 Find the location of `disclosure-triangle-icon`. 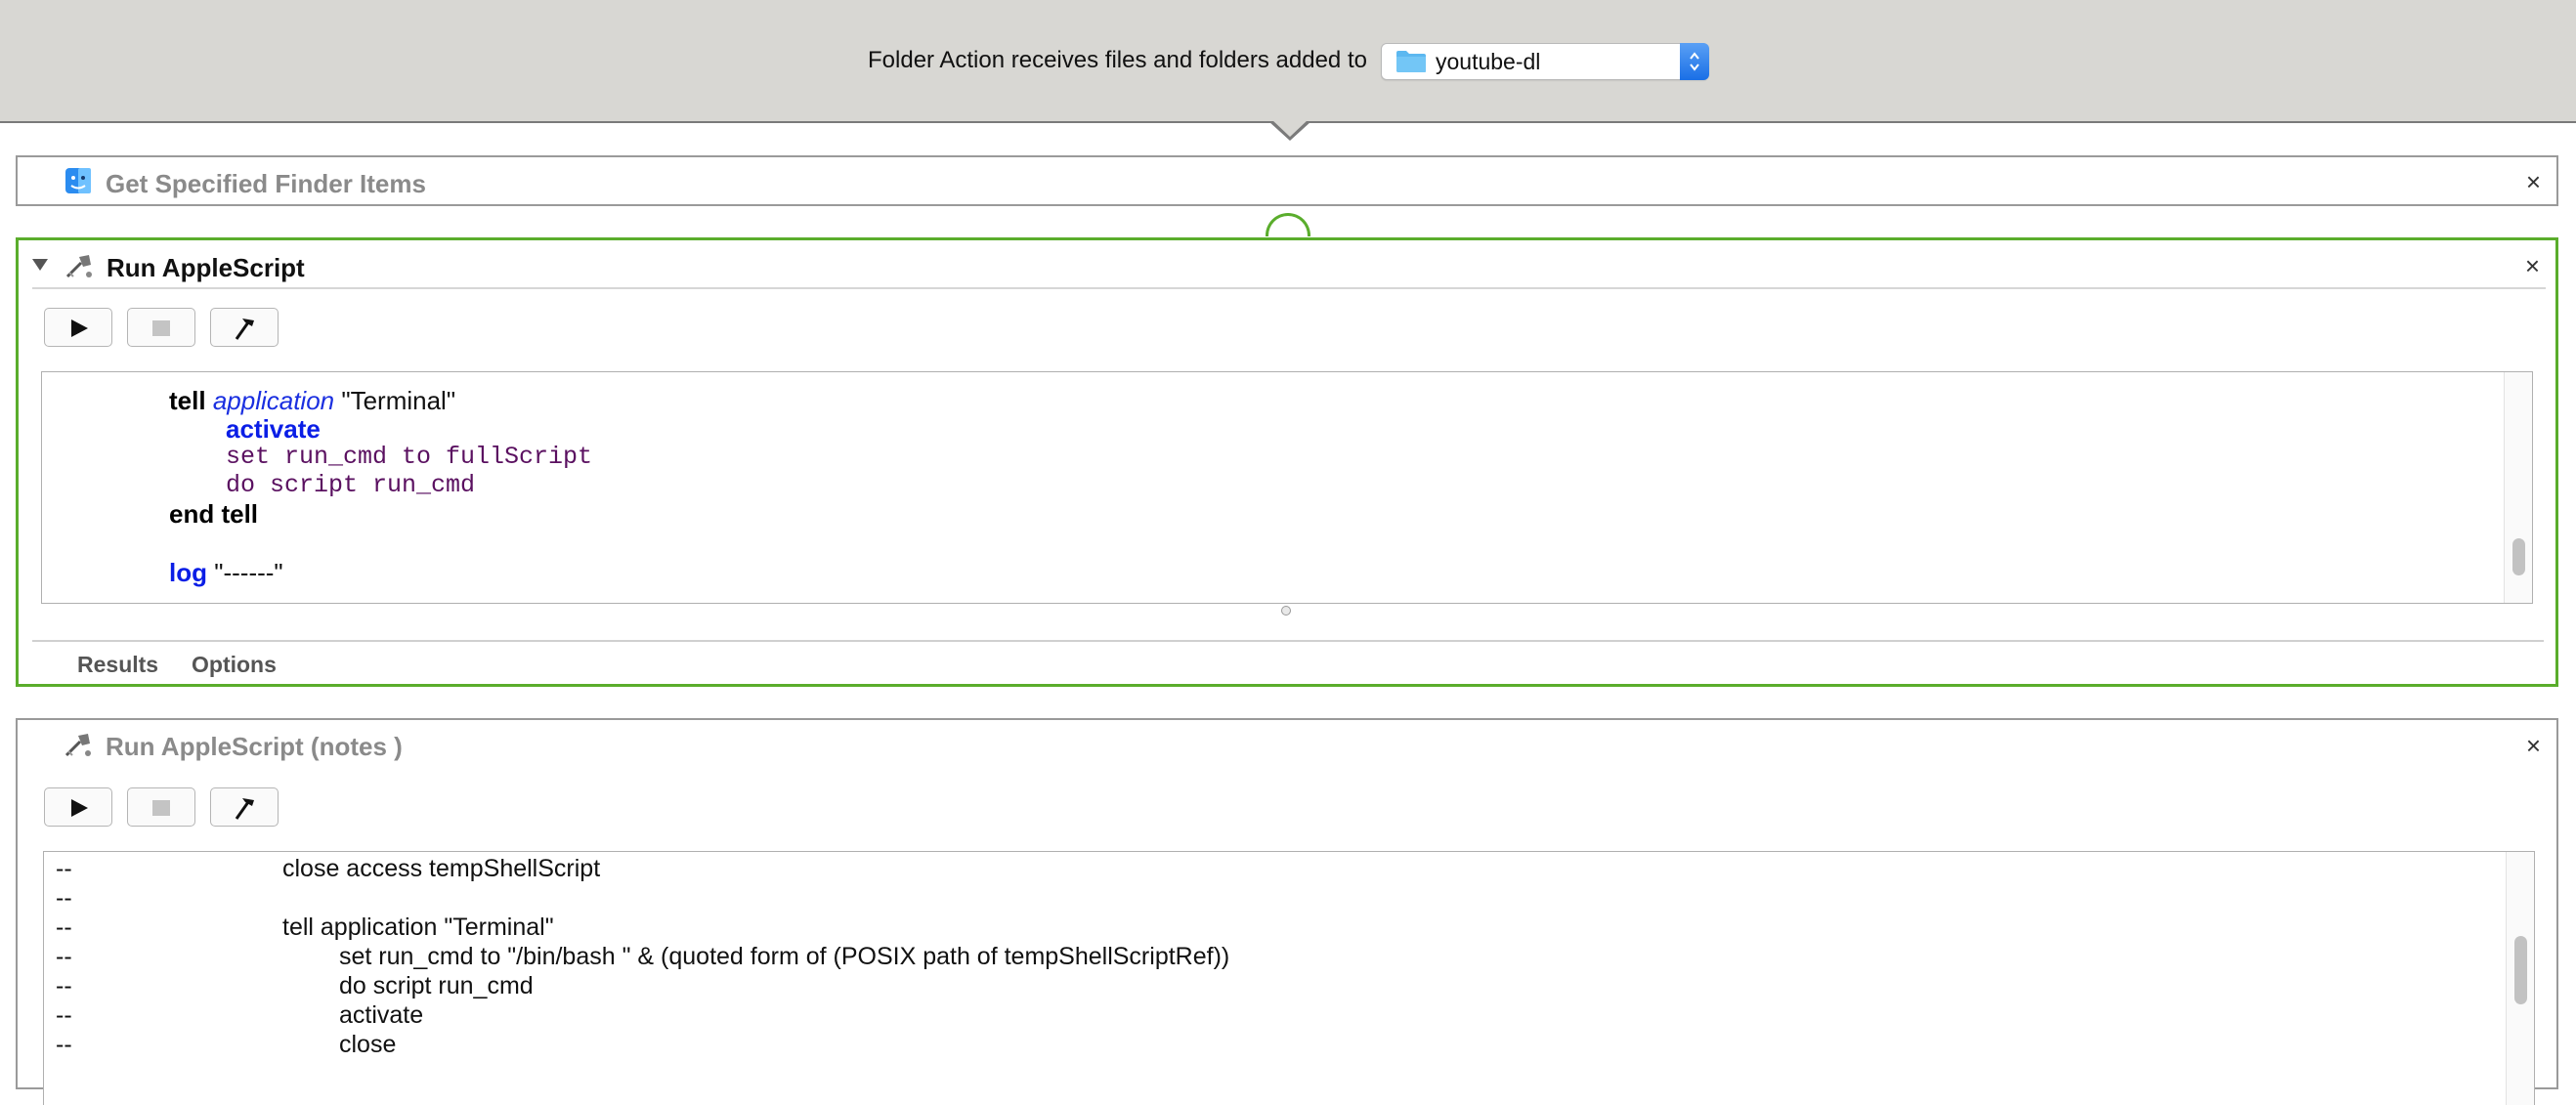

disclosure-triangle-icon is located at coordinates (40, 265).